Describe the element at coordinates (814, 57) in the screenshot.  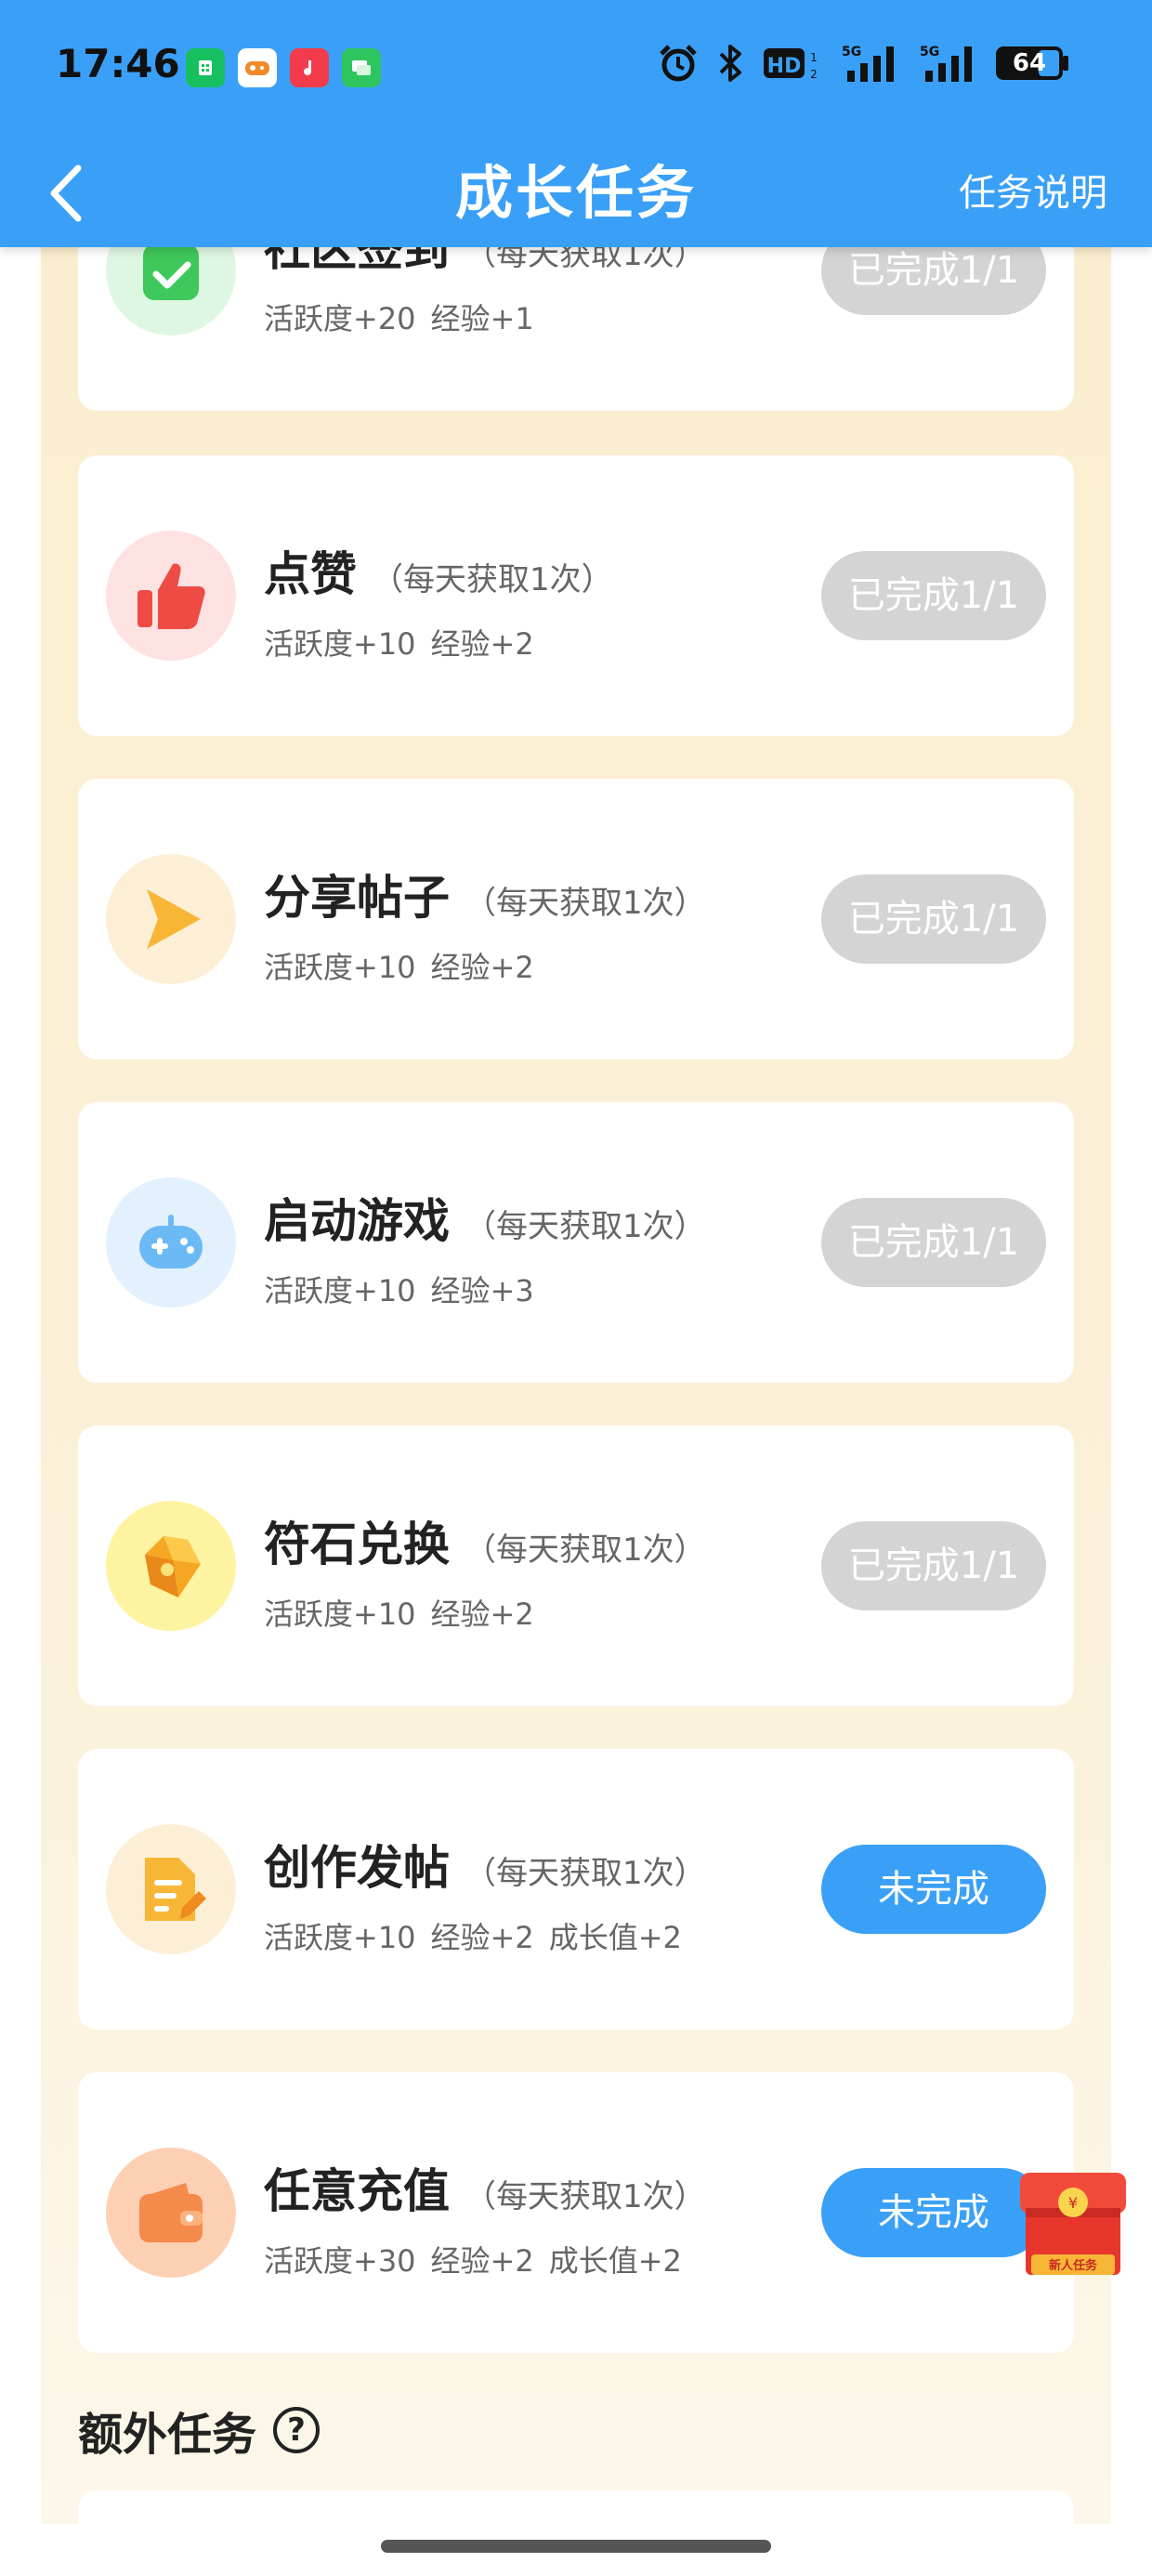
I see `svg-text: 1` at that location.